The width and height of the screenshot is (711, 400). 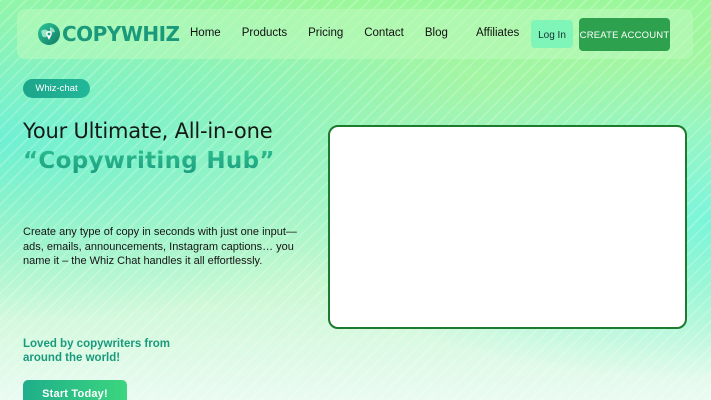 I want to click on globe-pin-icon, so click(x=49, y=34).